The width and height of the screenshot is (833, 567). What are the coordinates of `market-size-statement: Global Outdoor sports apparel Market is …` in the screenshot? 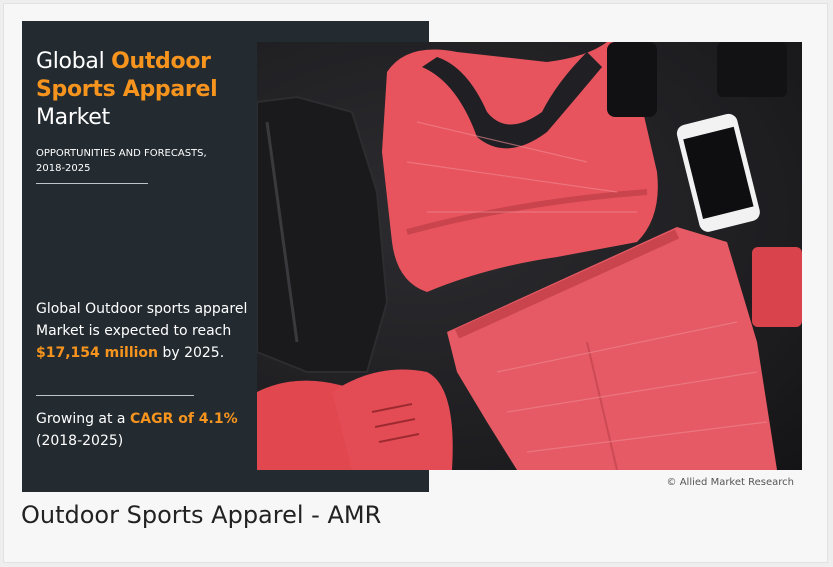 It's located at (143, 331).